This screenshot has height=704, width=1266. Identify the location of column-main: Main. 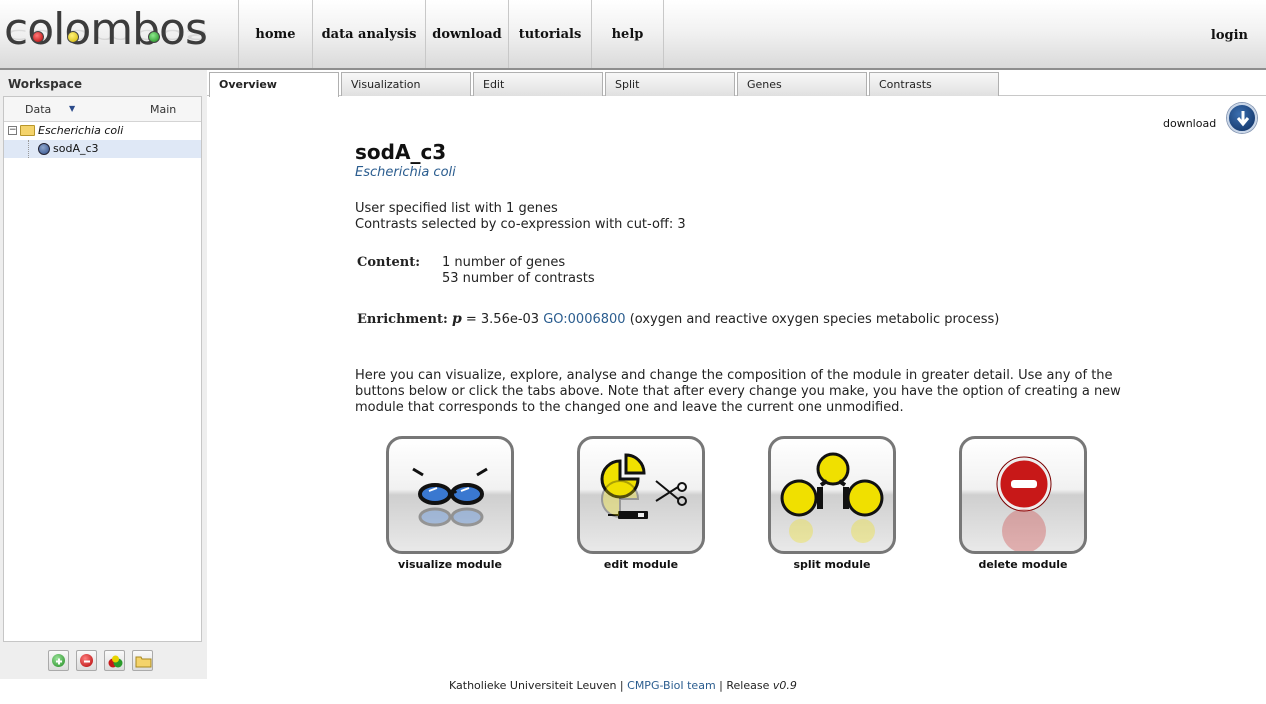
(163, 109).